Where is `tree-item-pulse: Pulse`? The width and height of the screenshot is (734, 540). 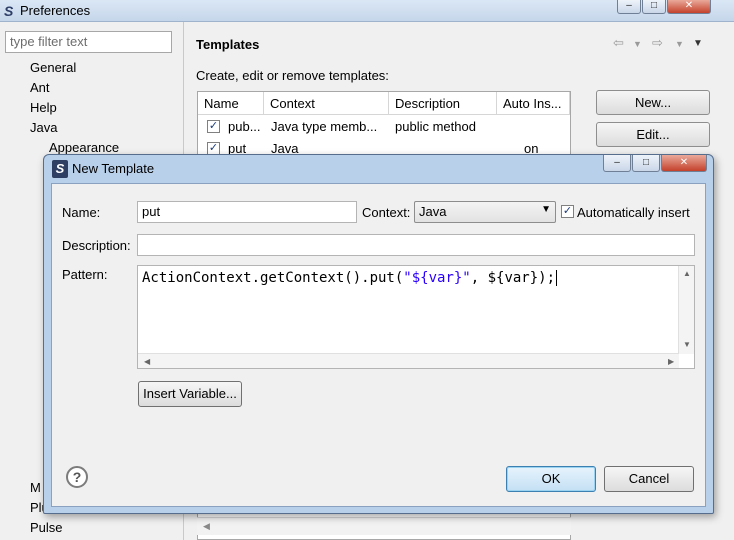 tree-item-pulse: Pulse is located at coordinates (46, 527).